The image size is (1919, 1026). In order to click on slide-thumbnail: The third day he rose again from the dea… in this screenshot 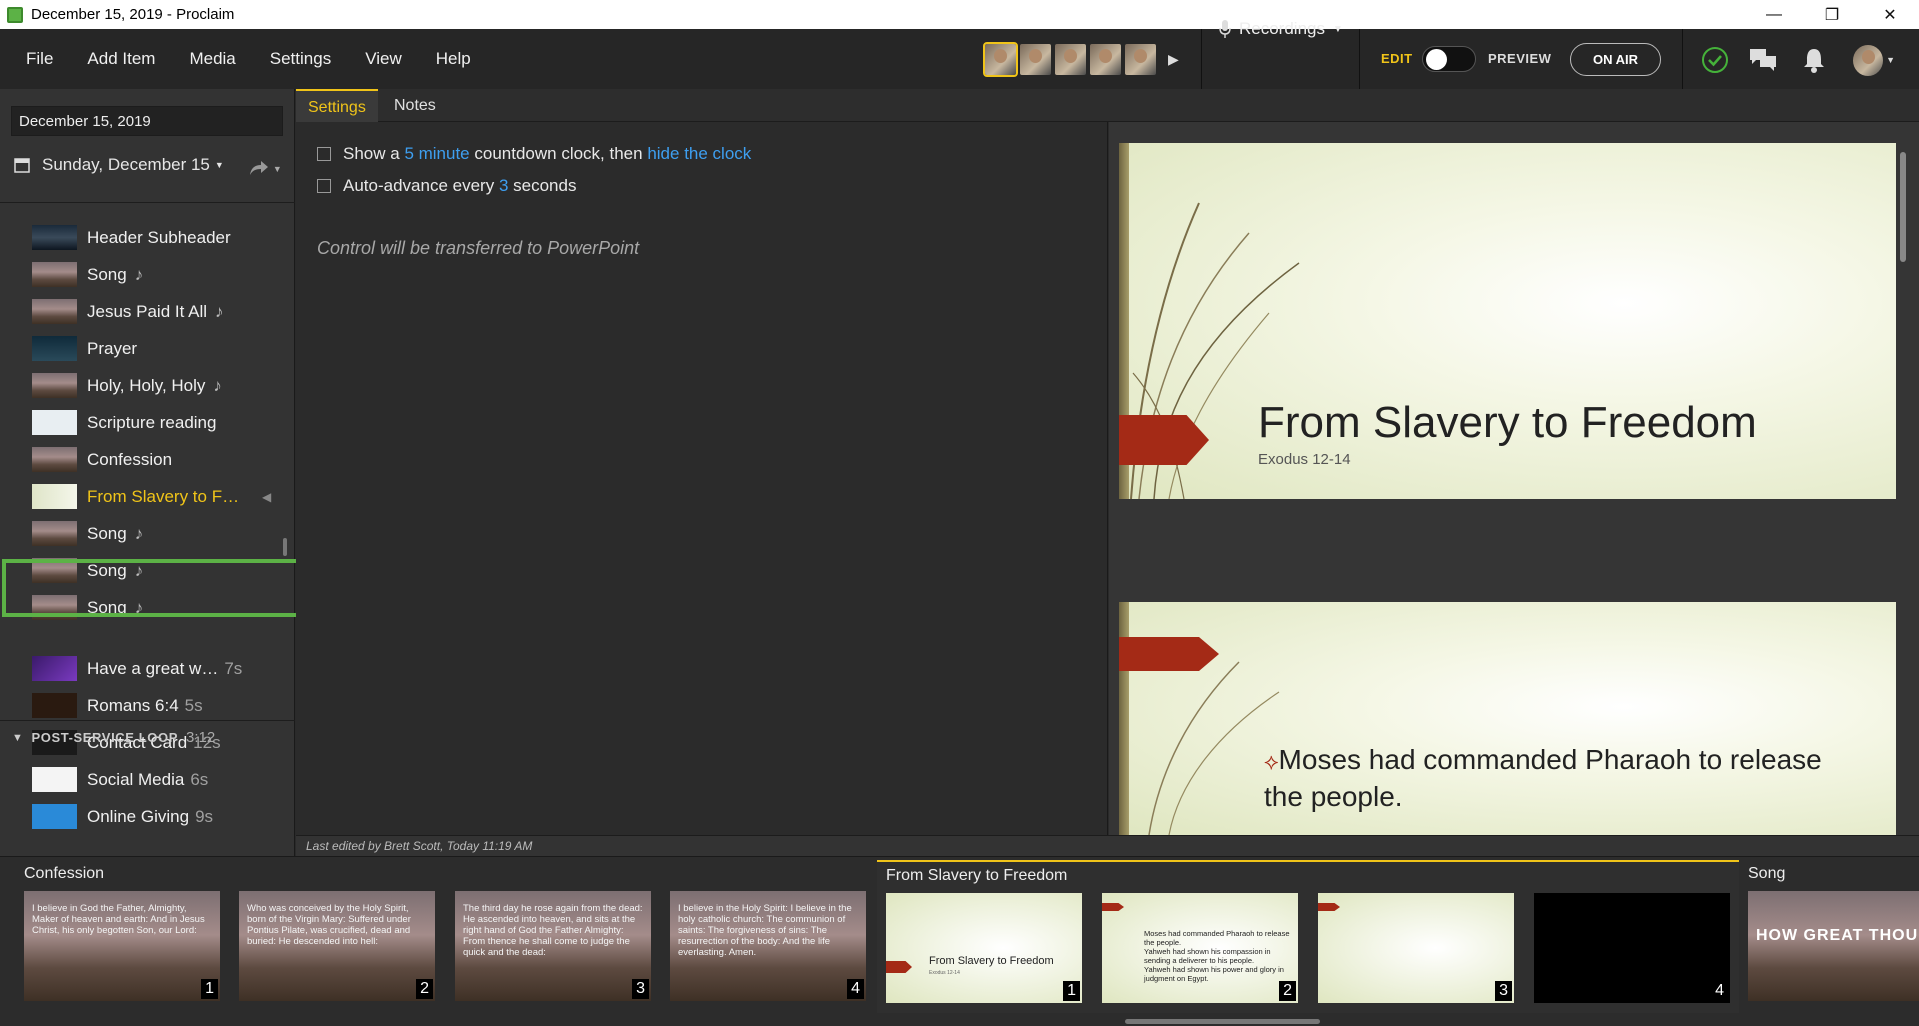, I will do `click(553, 946)`.